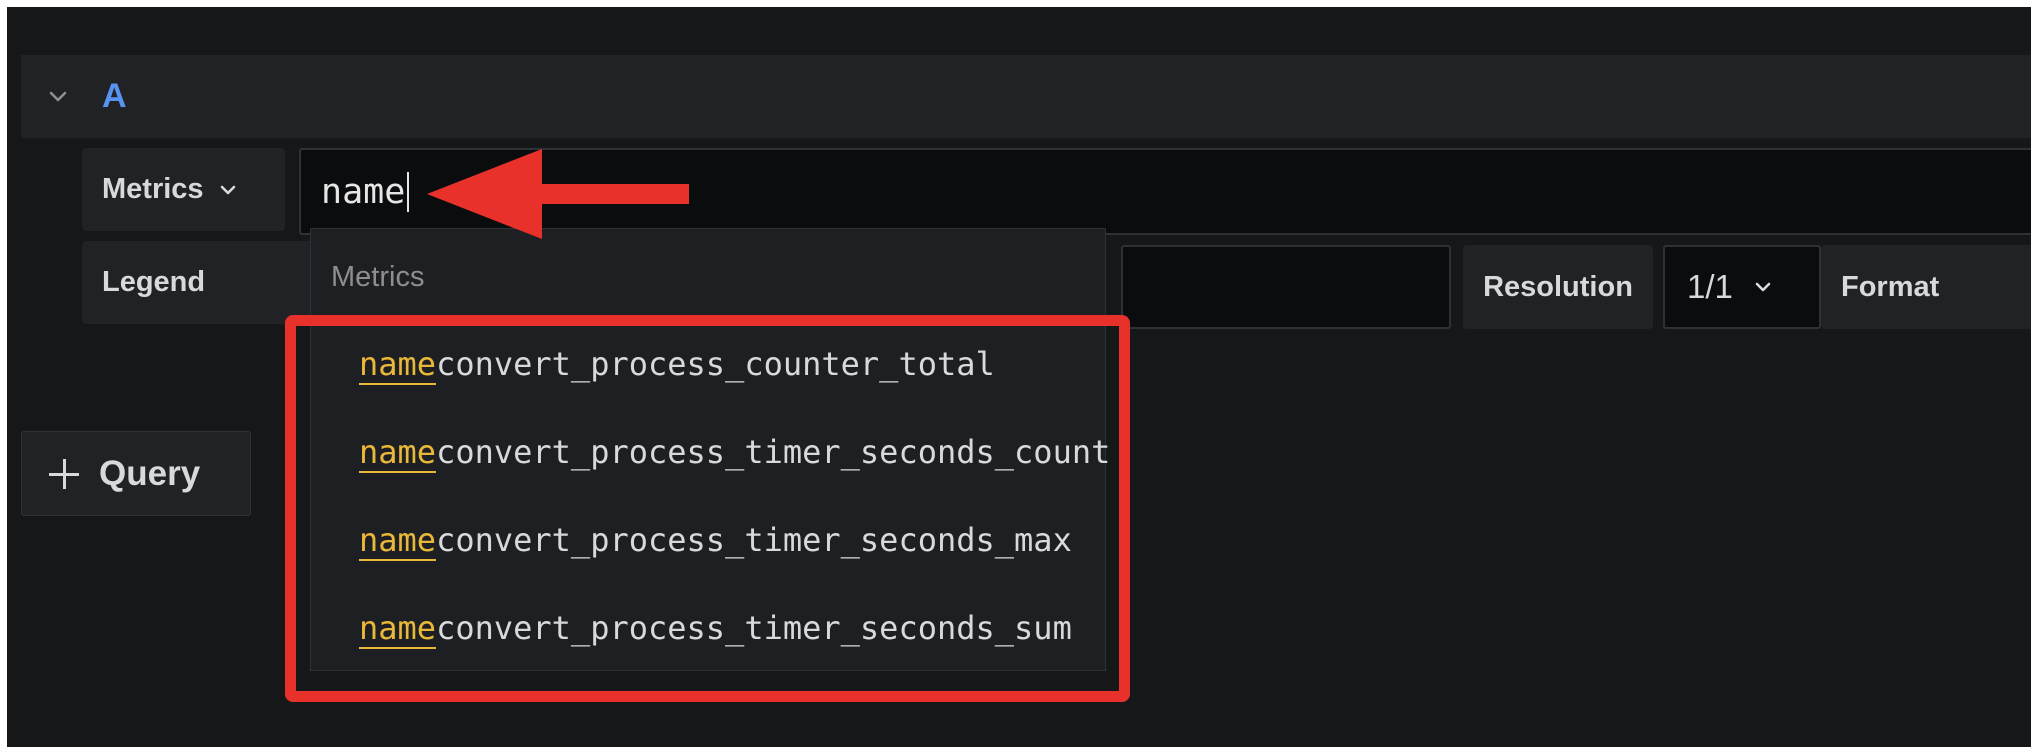  I want to click on arrow-left-icon, so click(558, 194).